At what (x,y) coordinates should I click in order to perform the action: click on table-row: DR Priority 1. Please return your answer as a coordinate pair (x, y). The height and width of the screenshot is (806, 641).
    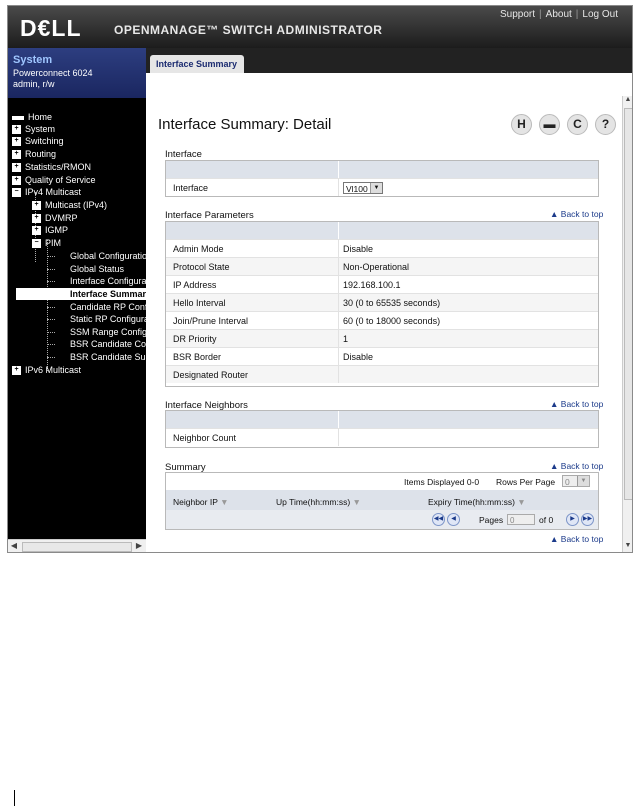
    Looking at the image, I should click on (382, 338).